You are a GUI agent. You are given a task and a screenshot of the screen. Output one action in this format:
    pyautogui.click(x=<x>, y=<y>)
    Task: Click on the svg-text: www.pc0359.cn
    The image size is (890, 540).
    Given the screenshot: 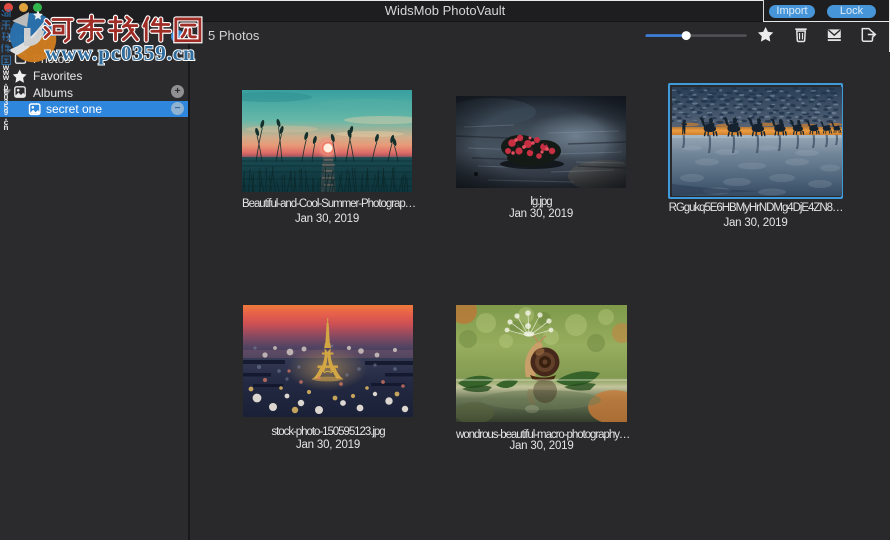 What is the action you would take?
    pyautogui.click(x=120, y=53)
    